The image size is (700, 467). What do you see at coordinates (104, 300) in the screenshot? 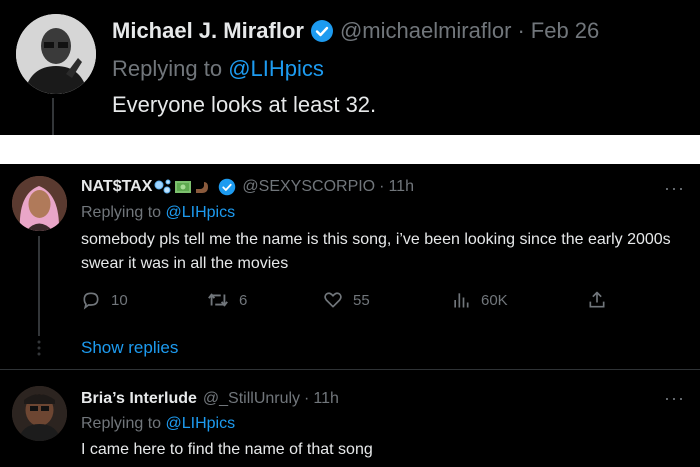
I see `reply-button: 10` at bounding box center [104, 300].